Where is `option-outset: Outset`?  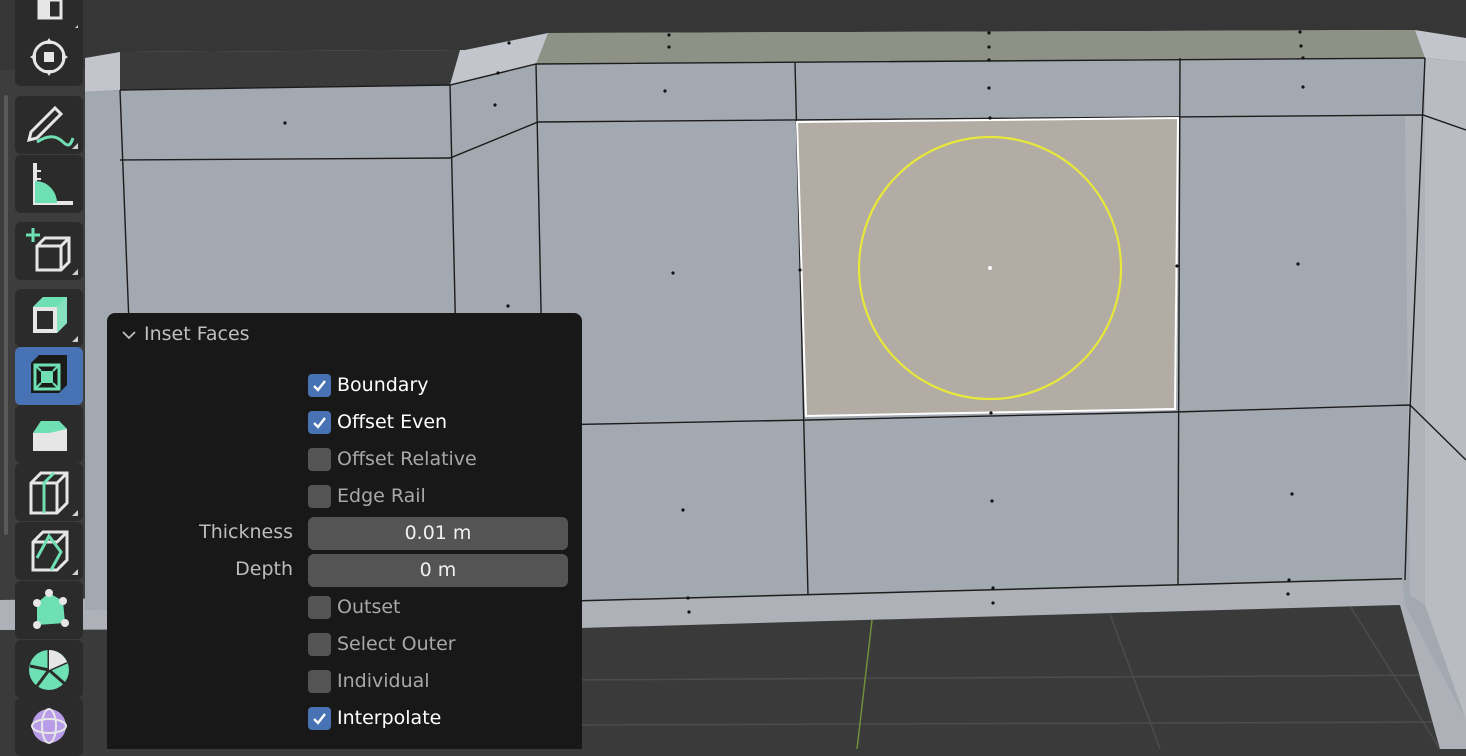 option-outset: Outset is located at coordinates (344, 608).